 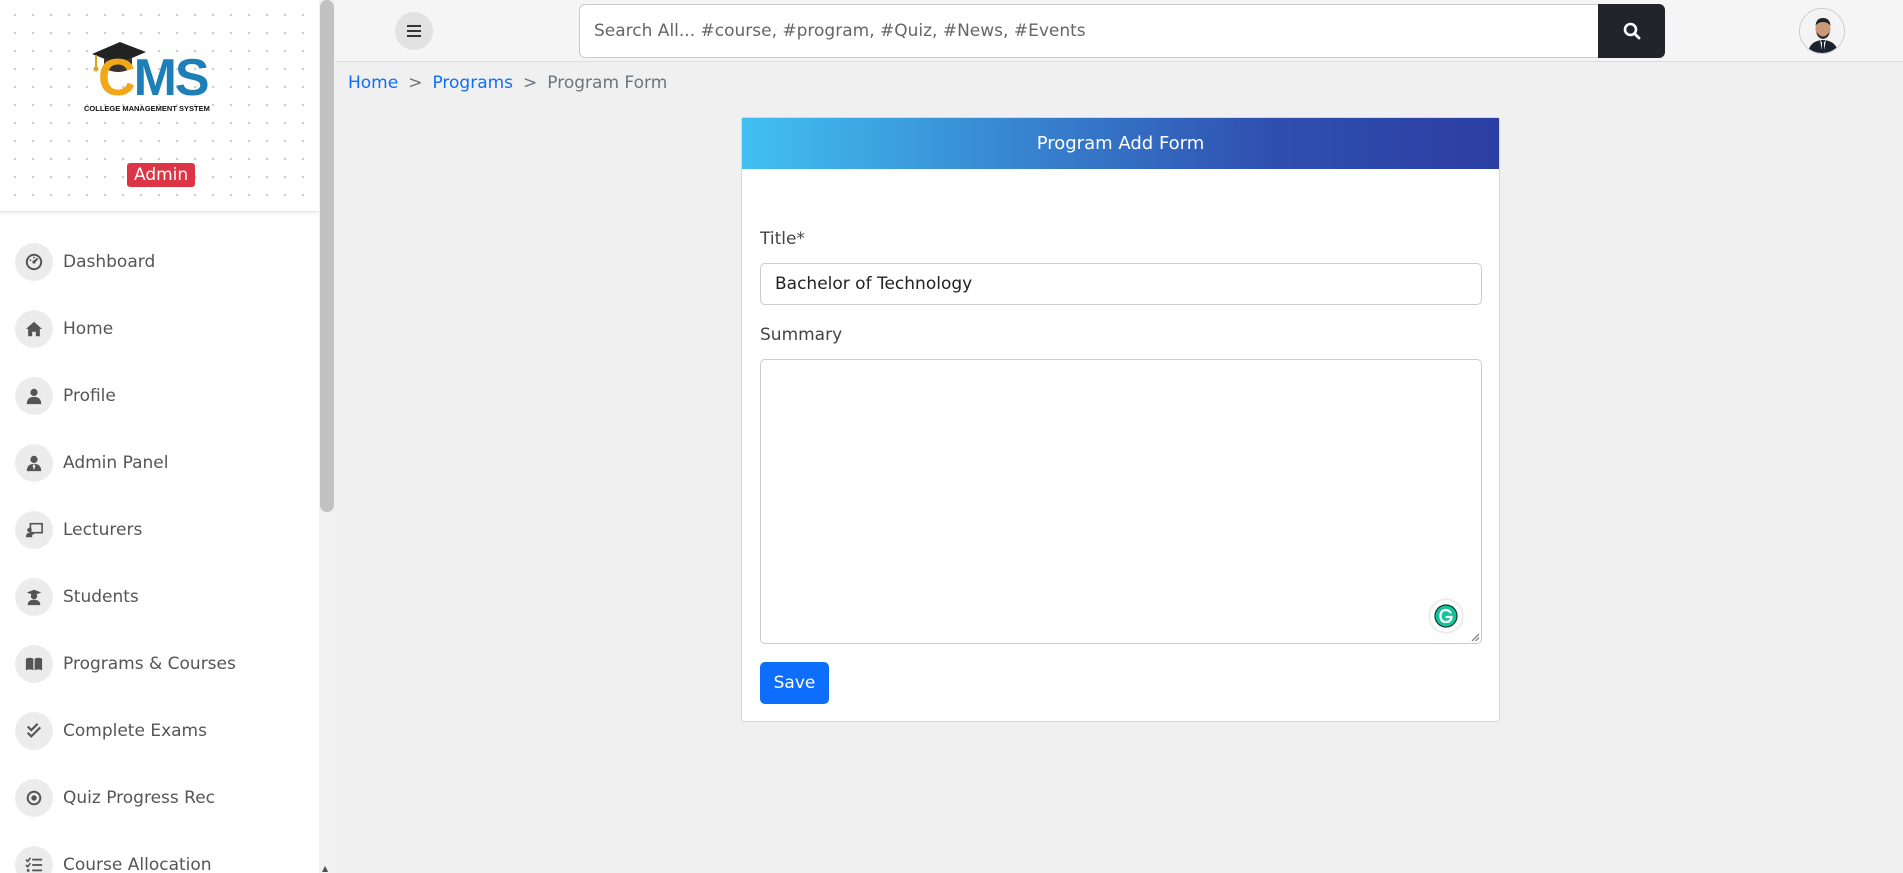 What do you see at coordinates (135, 730) in the screenshot?
I see `sidebar-item-label: Complete Exams` at bounding box center [135, 730].